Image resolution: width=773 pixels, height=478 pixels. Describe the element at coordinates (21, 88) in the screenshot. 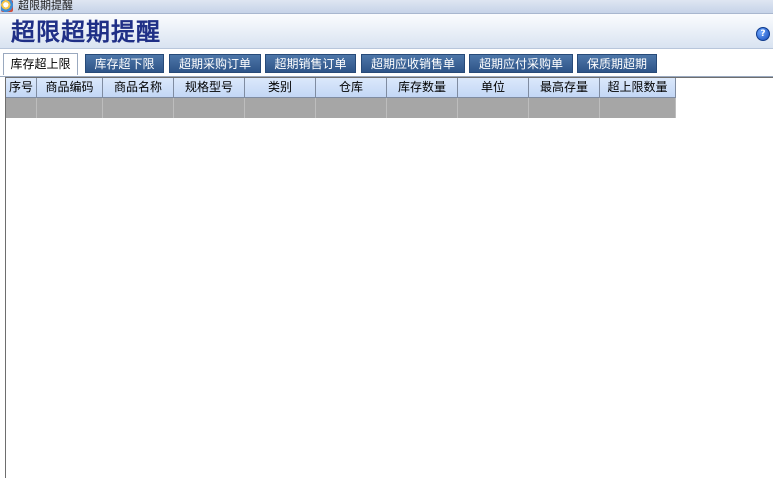

I see `column-header-index: 序号` at that location.